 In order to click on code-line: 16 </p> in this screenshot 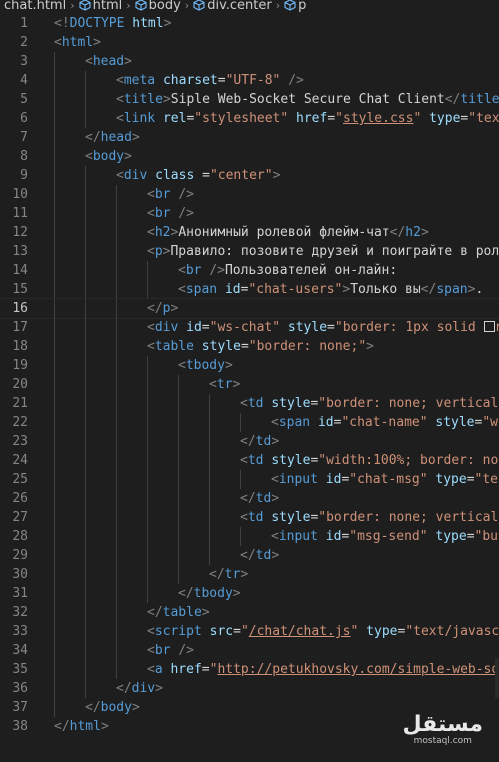, I will do `click(249, 308)`.